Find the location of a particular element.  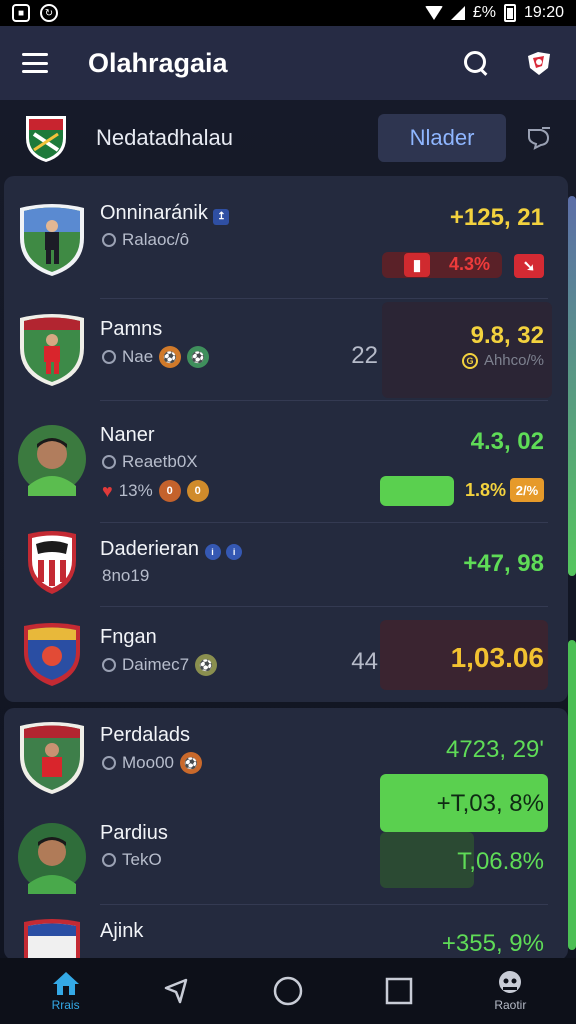

player-name: Perdalads is located at coordinates (145, 735).